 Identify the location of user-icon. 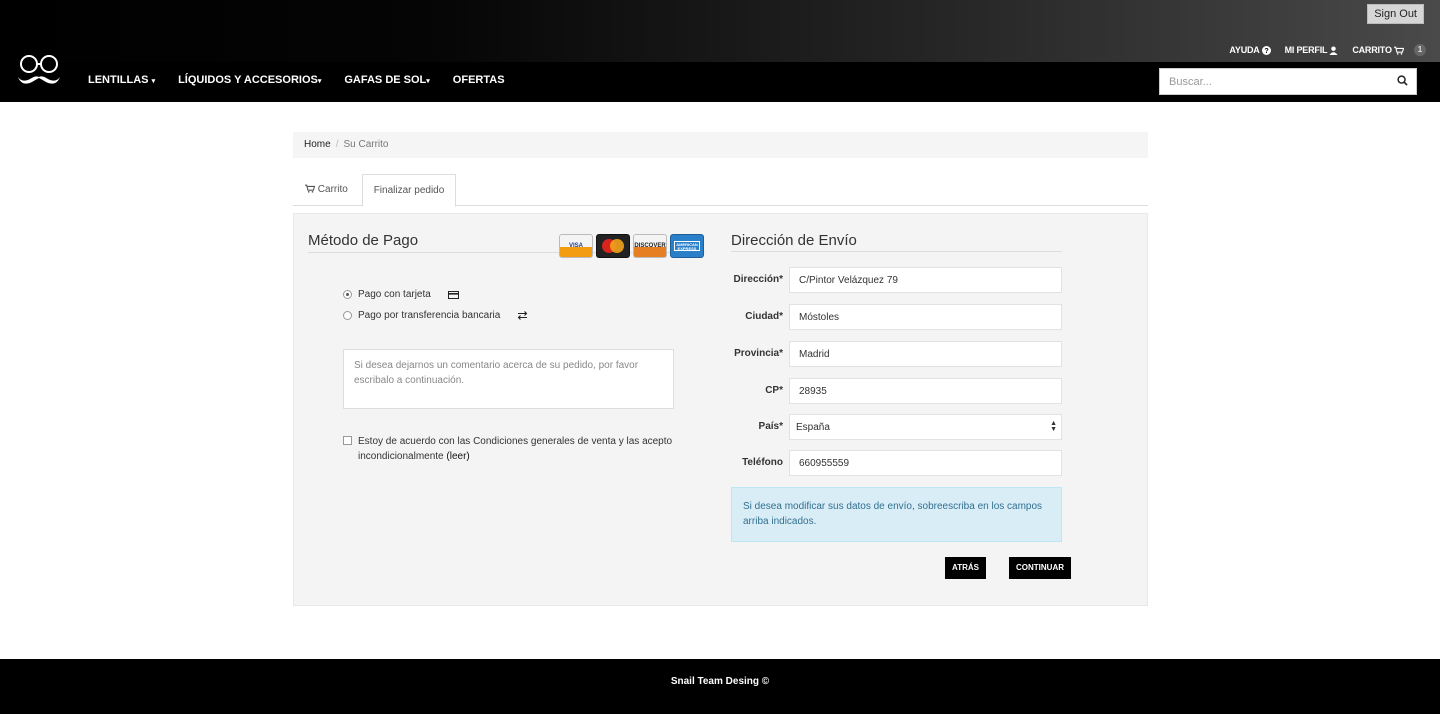
(1333, 50).